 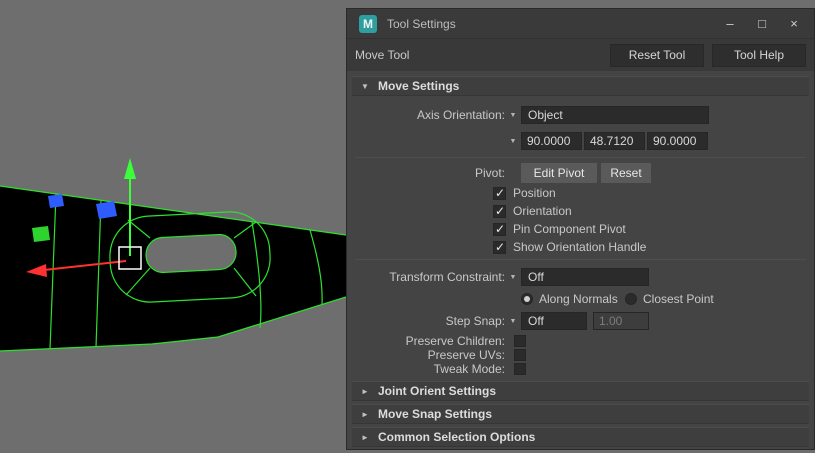 I want to click on show-orientation-handle-row: Show Orientation Handle, so click(x=580, y=247).